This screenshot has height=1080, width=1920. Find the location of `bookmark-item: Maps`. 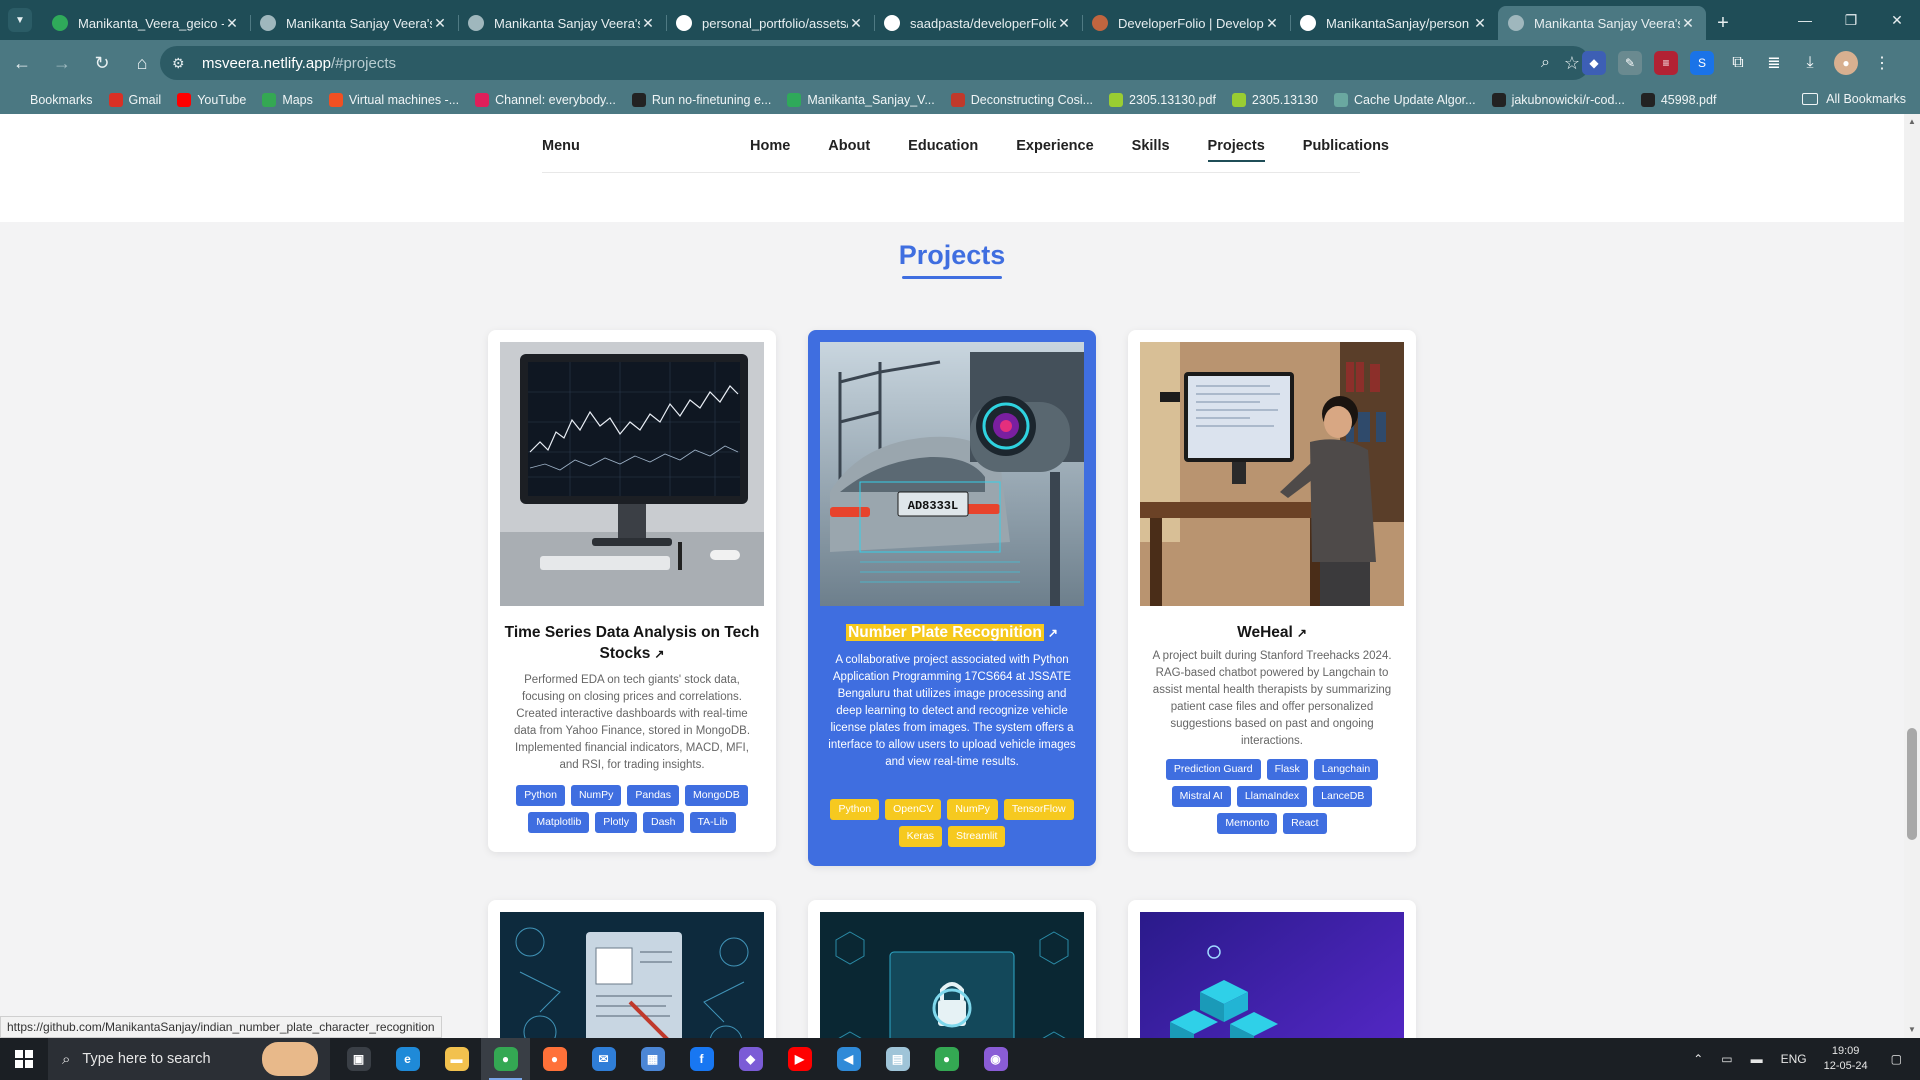

bookmark-item: Maps is located at coordinates (287, 100).